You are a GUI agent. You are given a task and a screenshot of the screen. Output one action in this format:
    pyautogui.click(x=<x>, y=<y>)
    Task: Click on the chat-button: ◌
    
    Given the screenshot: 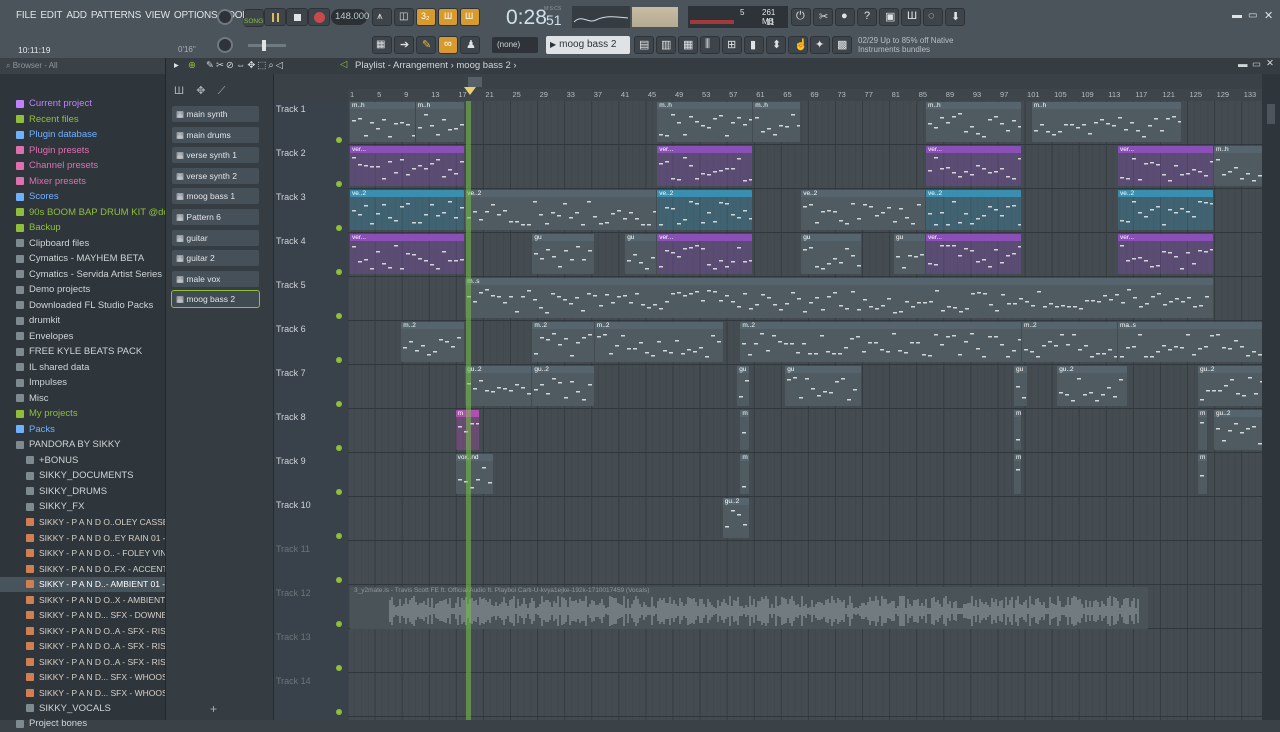 What is the action you would take?
    pyautogui.click(x=933, y=17)
    